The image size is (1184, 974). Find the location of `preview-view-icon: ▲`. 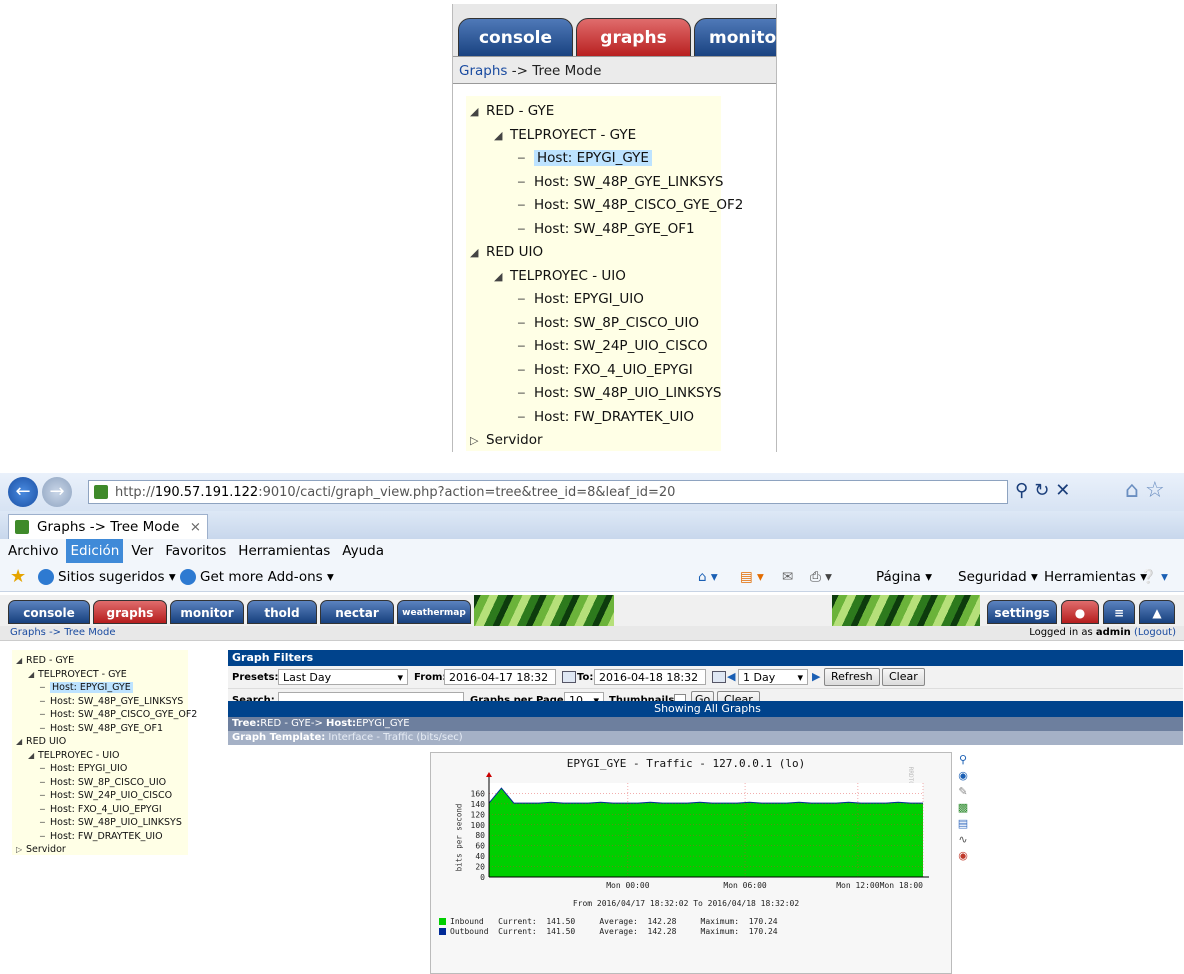

preview-view-icon: ▲ is located at coordinates (1157, 612).